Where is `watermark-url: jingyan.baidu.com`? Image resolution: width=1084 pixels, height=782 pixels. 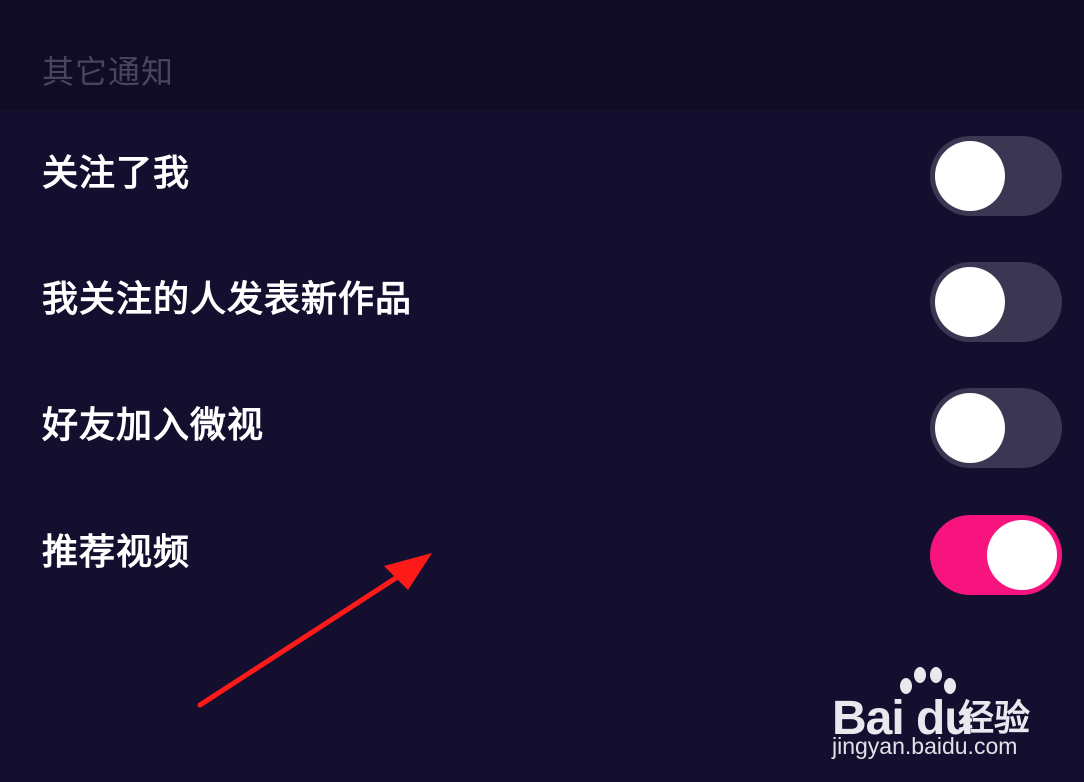 watermark-url: jingyan.baidu.com is located at coordinates (925, 746).